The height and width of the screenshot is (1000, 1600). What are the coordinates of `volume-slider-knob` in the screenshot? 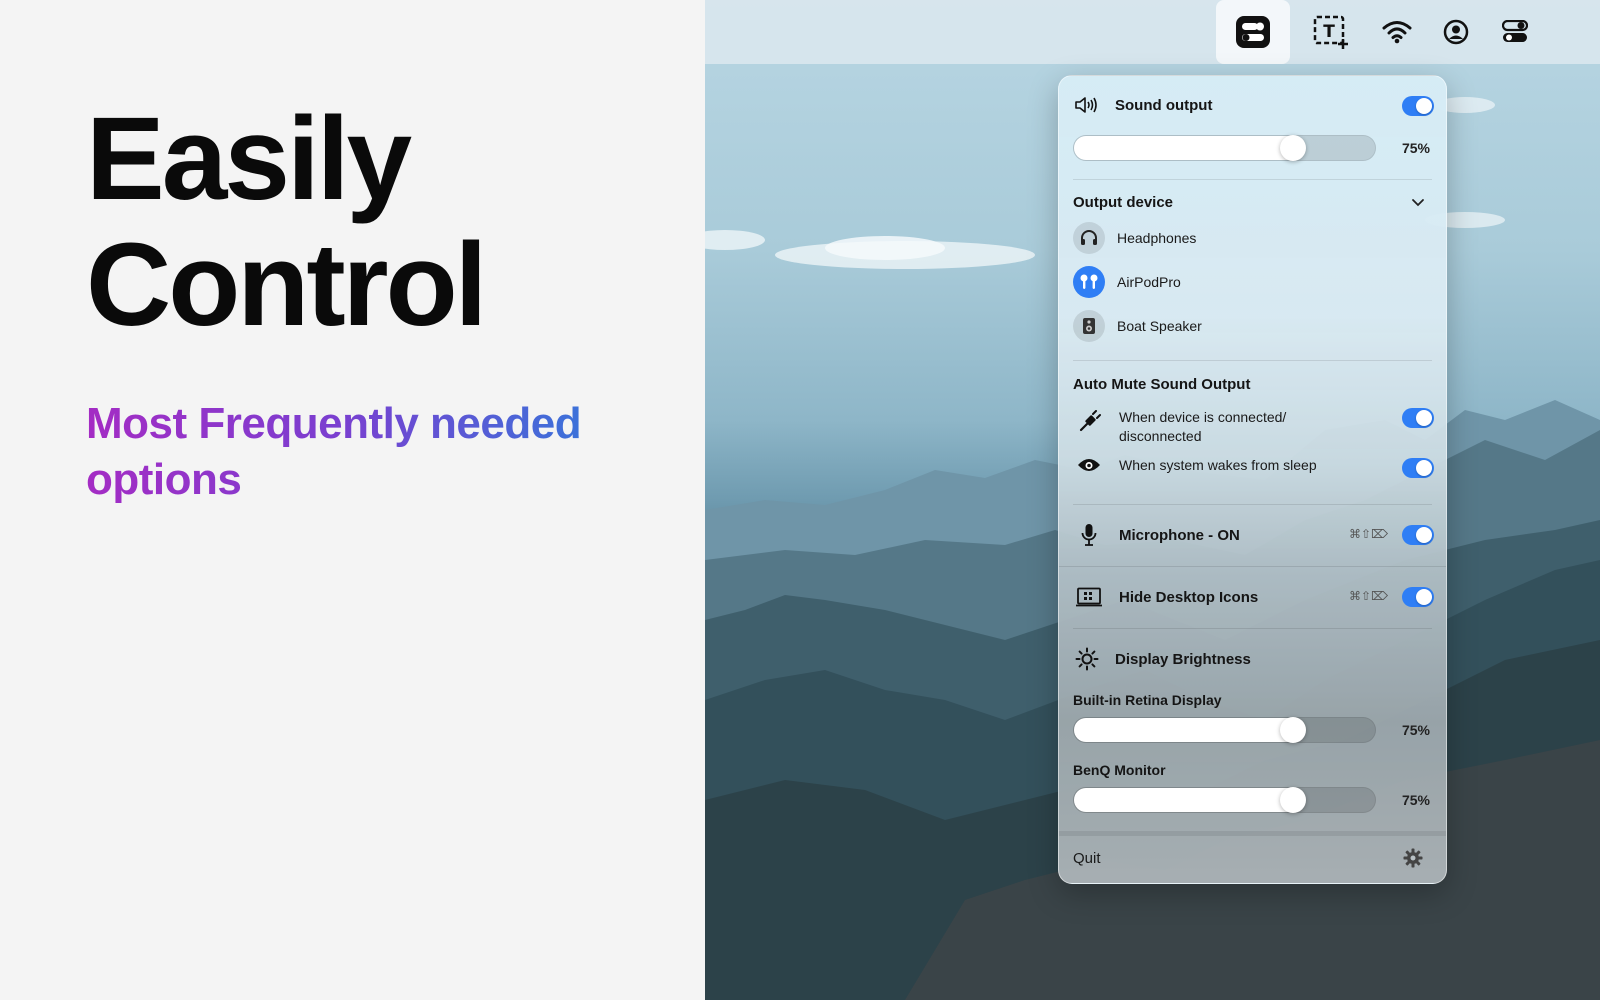 It's located at (1293, 148).